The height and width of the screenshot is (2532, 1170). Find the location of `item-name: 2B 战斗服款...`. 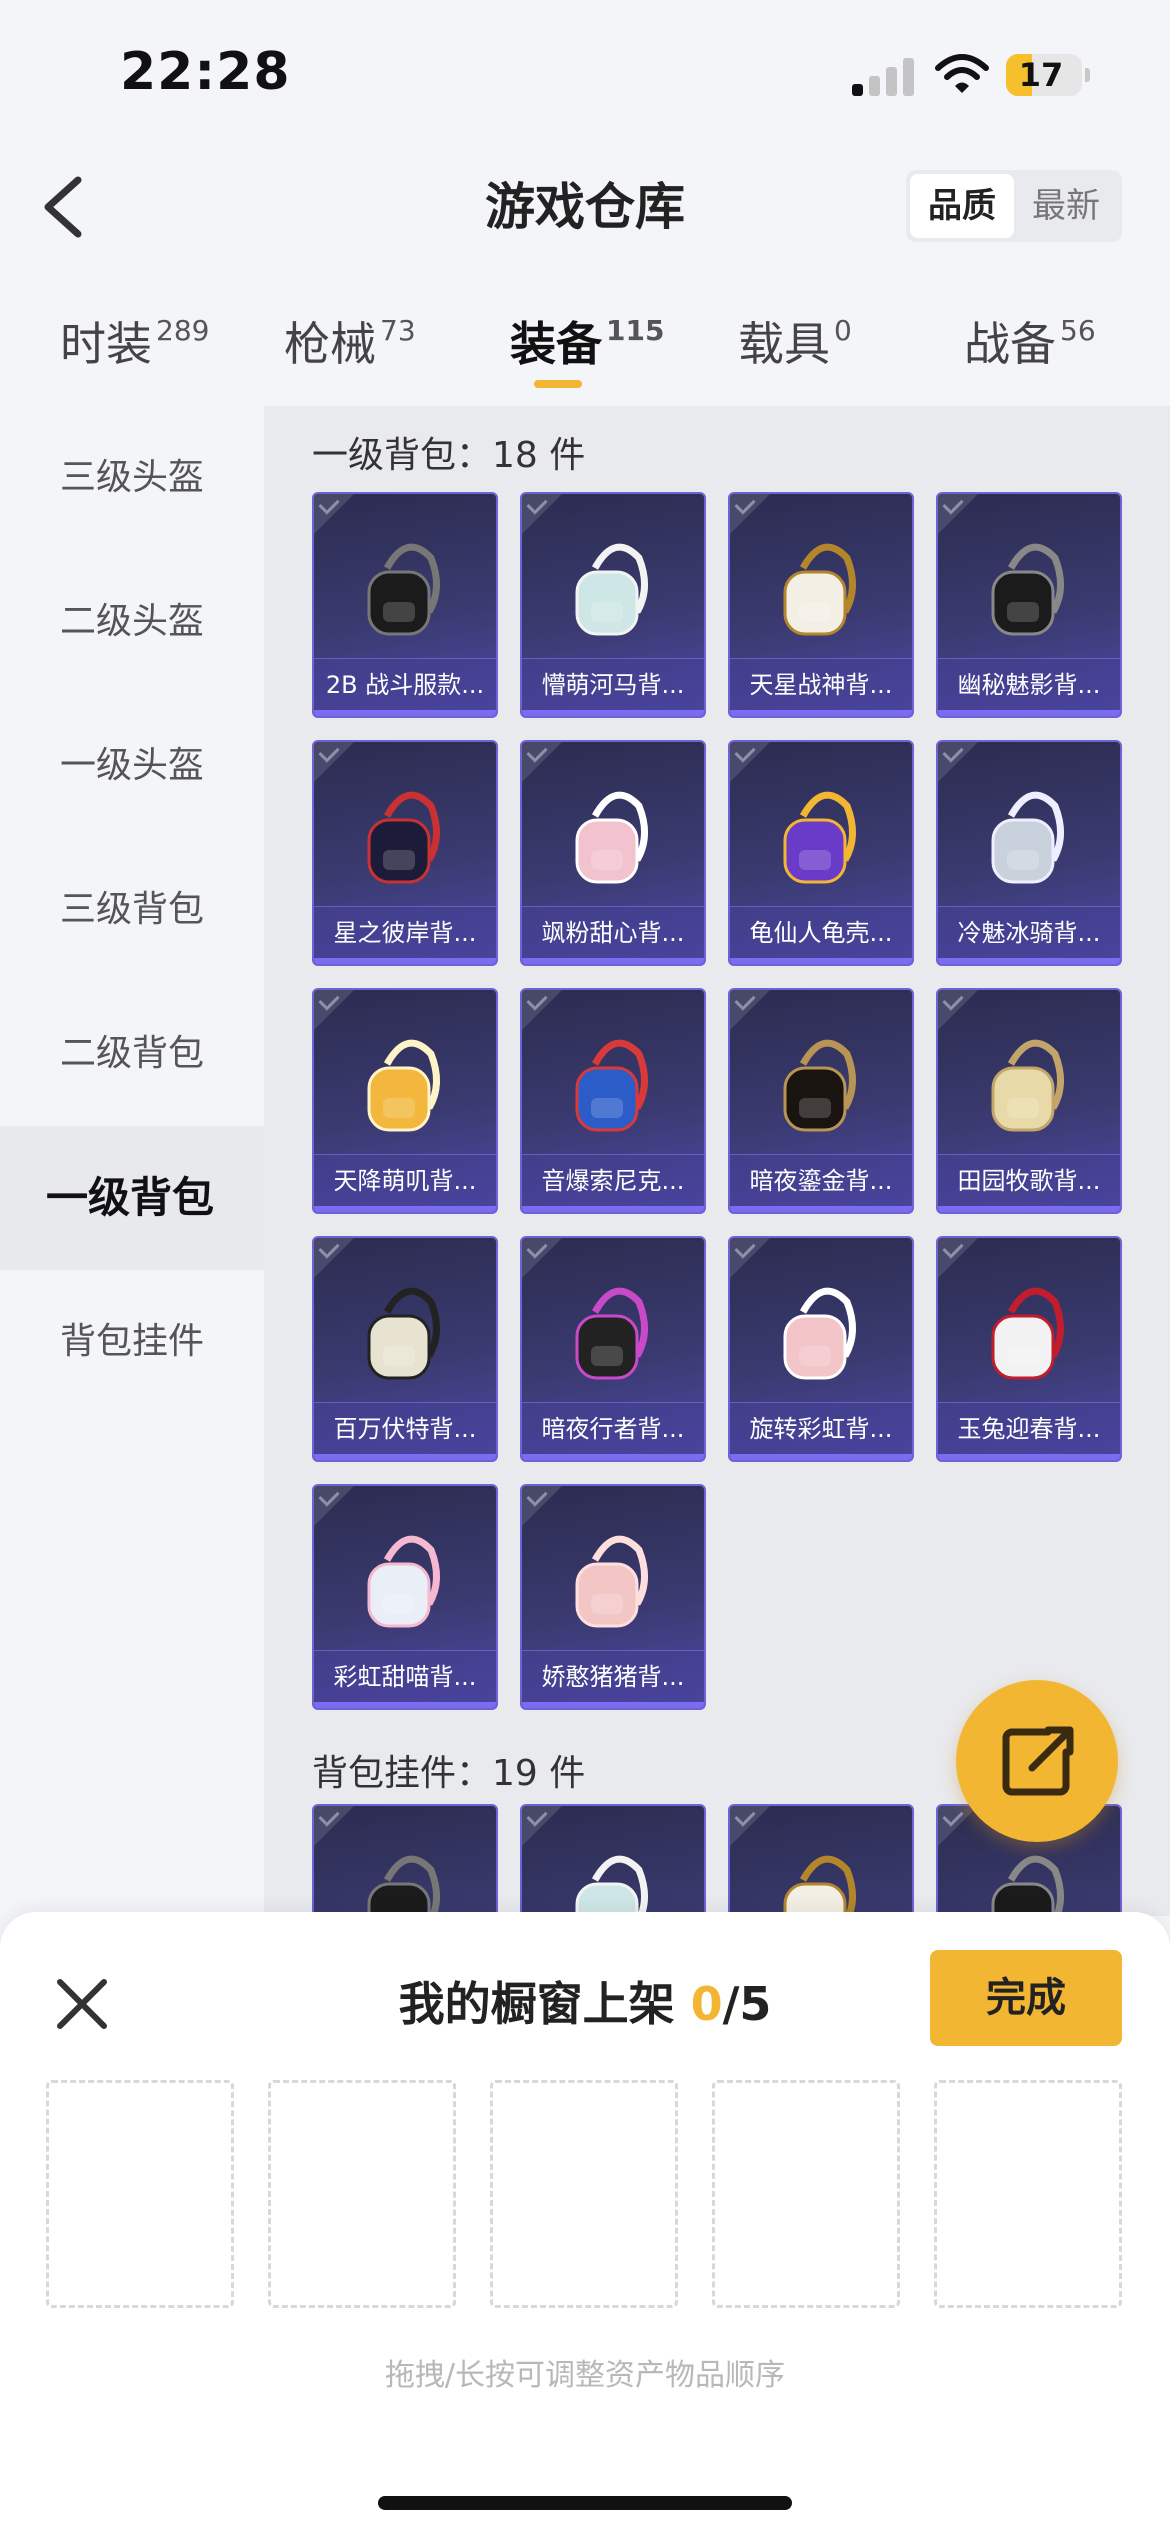

item-name: 2B 战斗服款... is located at coordinates (405, 684).